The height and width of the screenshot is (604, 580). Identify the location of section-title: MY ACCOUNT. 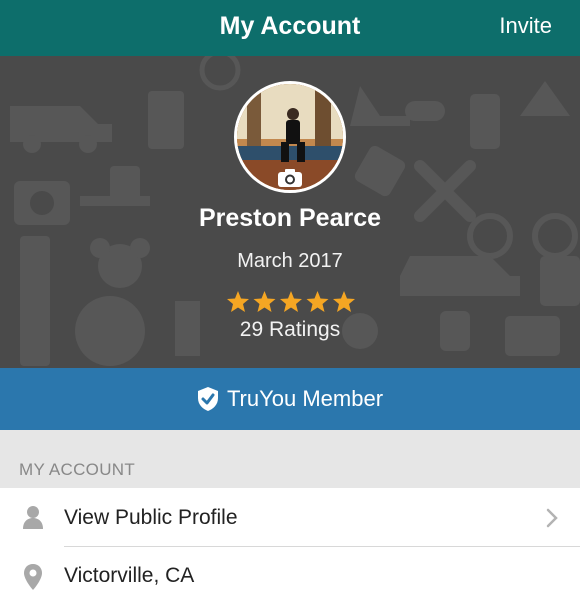
(77, 469).